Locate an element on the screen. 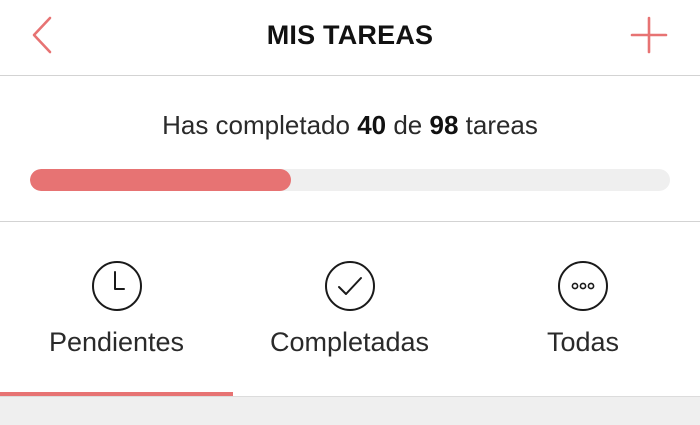 This screenshot has width=700, height=425. tab-completadas: Completadas is located at coordinates (349, 309).